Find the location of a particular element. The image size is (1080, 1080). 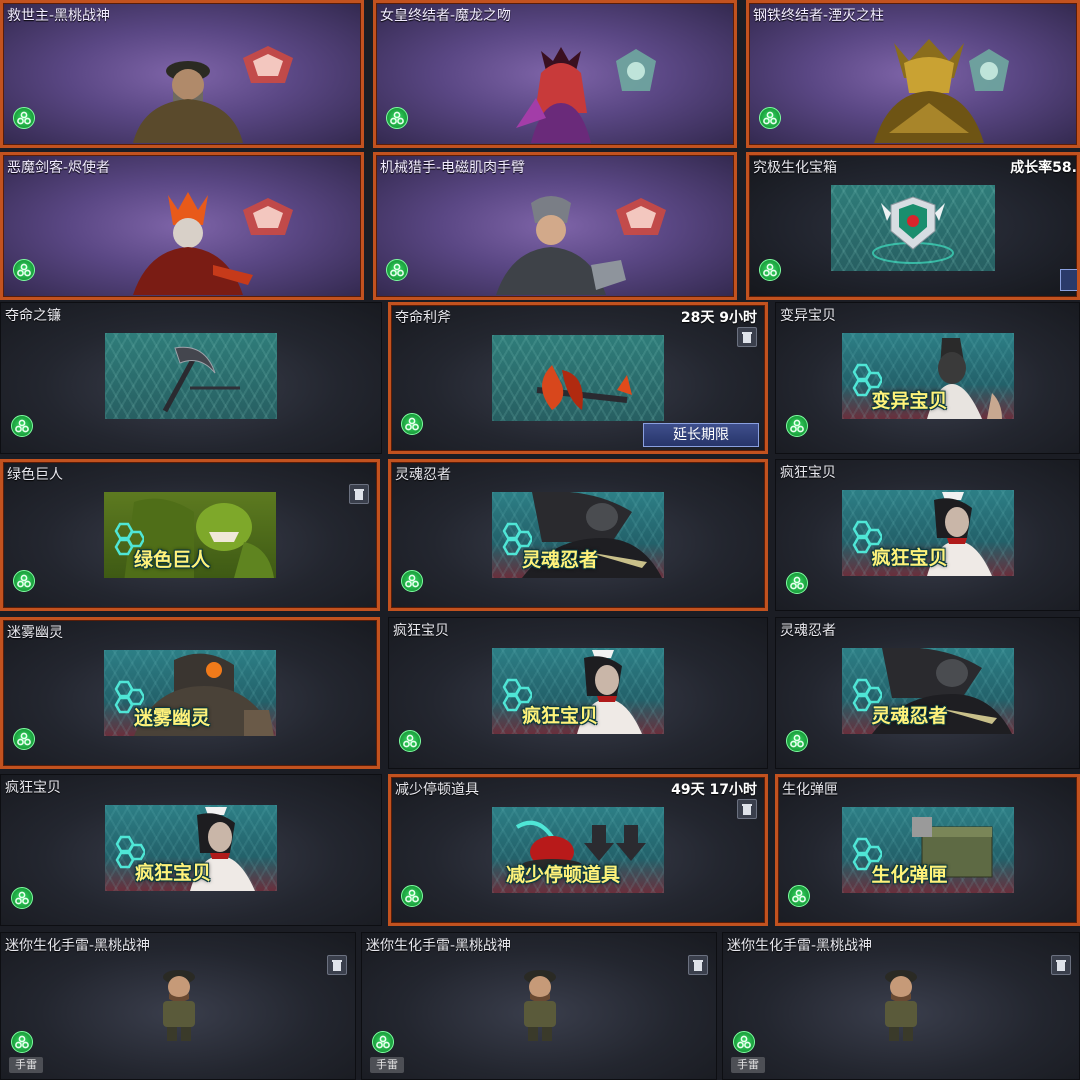

item-card-death-axe: 夺命利斧 28天 9小时 延长期限 is located at coordinates (578, 378).